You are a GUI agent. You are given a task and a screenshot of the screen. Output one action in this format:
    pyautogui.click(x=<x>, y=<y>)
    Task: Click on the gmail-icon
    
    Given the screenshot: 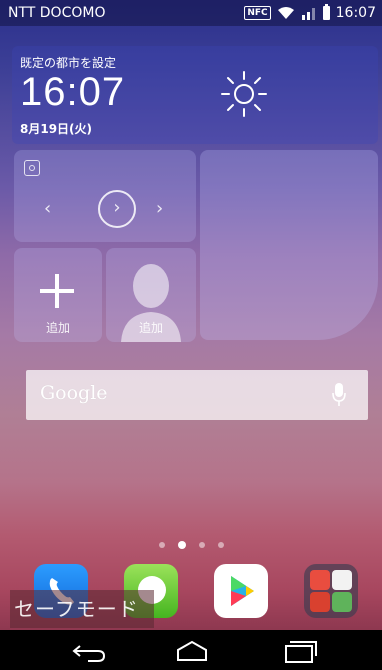 What is the action you would take?
    pyautogui.click(x=342, y=580)
    